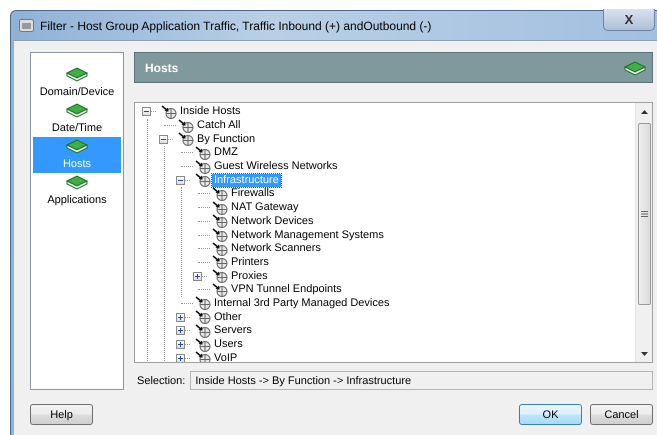  I want to click on ok-button: OK, so click(550, 414).